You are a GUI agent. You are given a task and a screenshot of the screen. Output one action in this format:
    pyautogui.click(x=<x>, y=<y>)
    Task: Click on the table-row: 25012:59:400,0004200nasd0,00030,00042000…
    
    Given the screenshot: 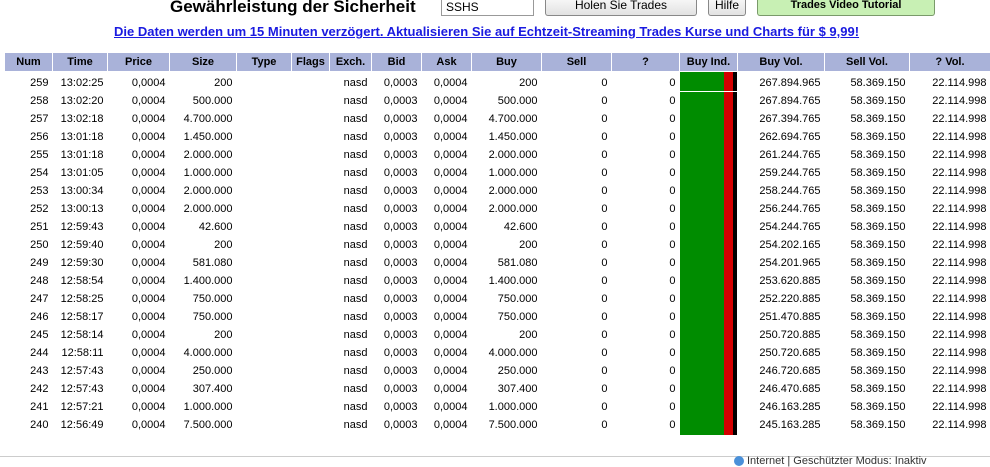 What is the action you would take?
    pyautogui.click(x=497, y=245)
    